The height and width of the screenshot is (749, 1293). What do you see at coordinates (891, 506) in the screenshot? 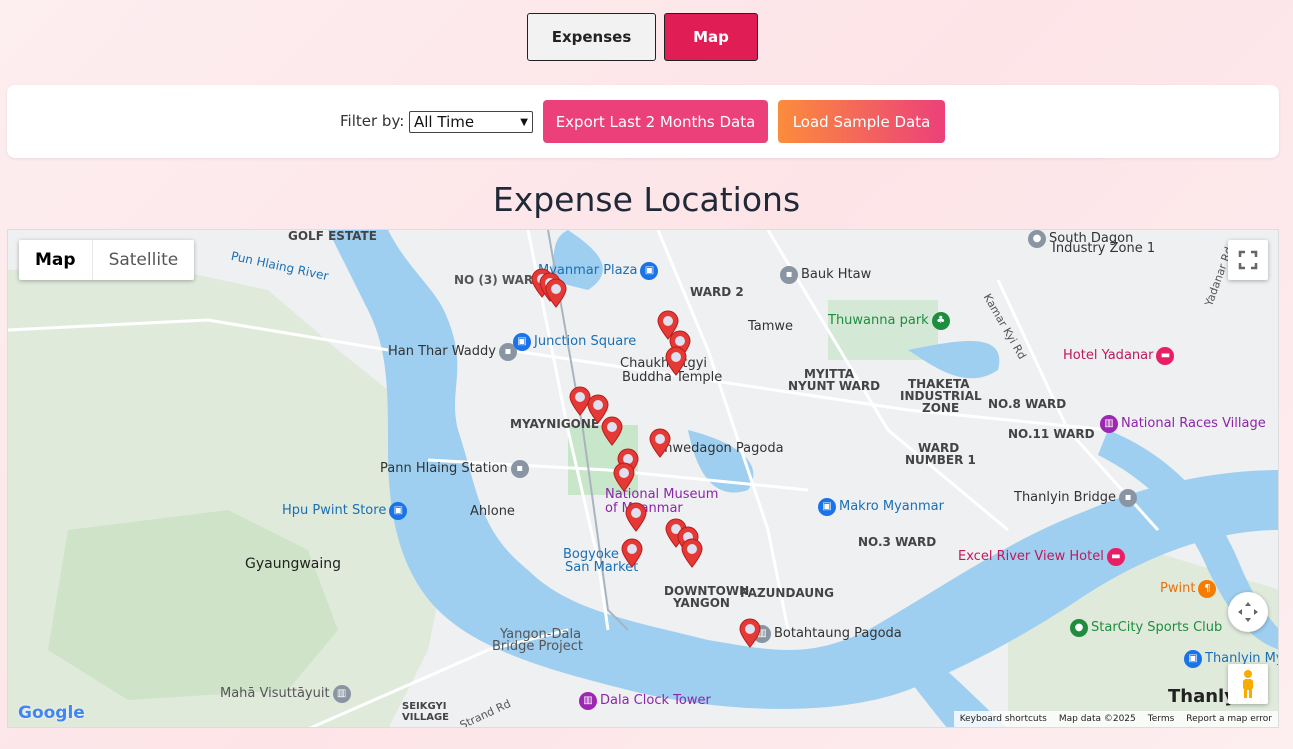
I see `poi-label: Makro Myanmar` at bounding box center [891, 506].